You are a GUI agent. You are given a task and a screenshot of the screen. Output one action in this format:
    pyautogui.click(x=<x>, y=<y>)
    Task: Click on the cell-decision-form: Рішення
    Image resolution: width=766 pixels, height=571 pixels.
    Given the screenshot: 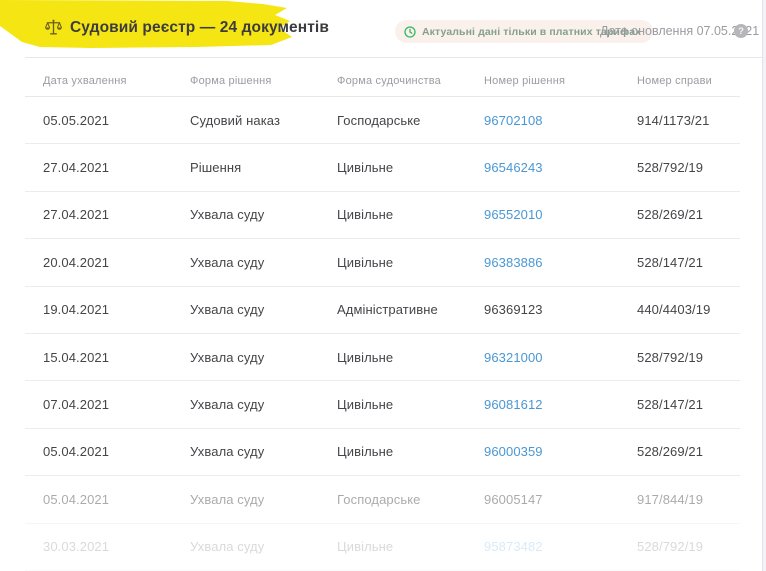 What is the action you would take?
    pyautogui.click(x=216, y=168)
    